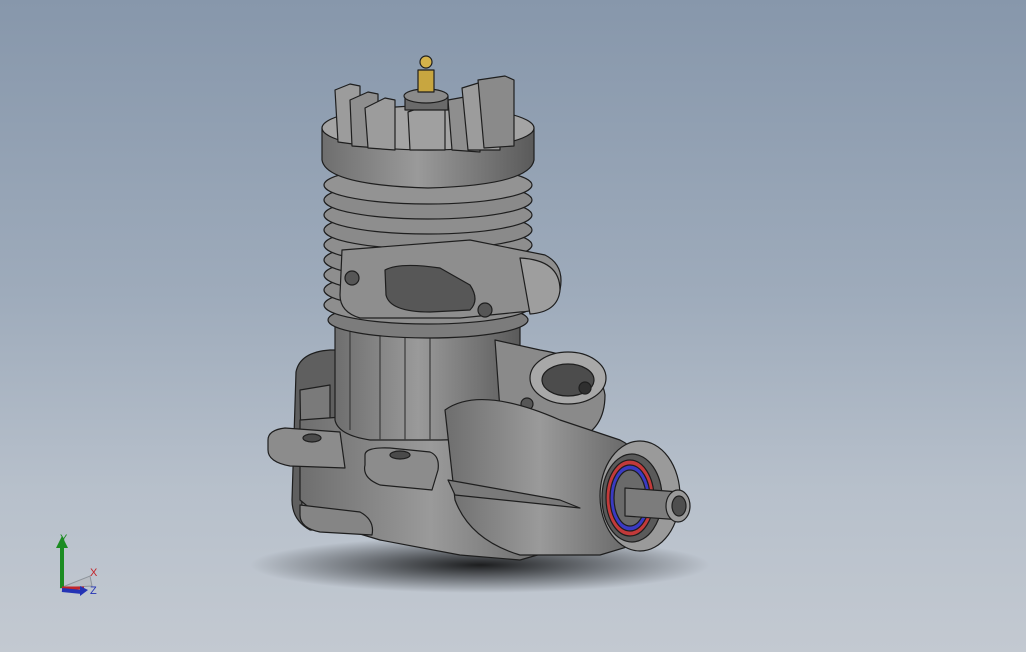 This screenshot has height=652, width=1026. Describe the element at coordinates (74, 566) in the screenshot. I see `triad-axes` at that location.